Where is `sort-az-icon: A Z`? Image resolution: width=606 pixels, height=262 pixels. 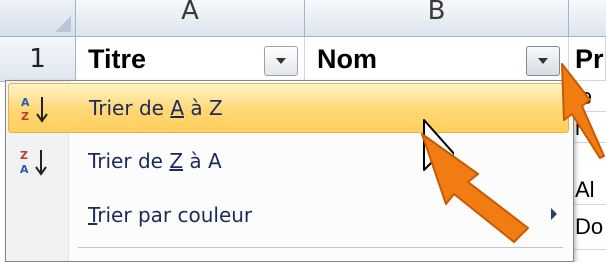
sort-az-icon: A Z is located at coordinates (34, 109).